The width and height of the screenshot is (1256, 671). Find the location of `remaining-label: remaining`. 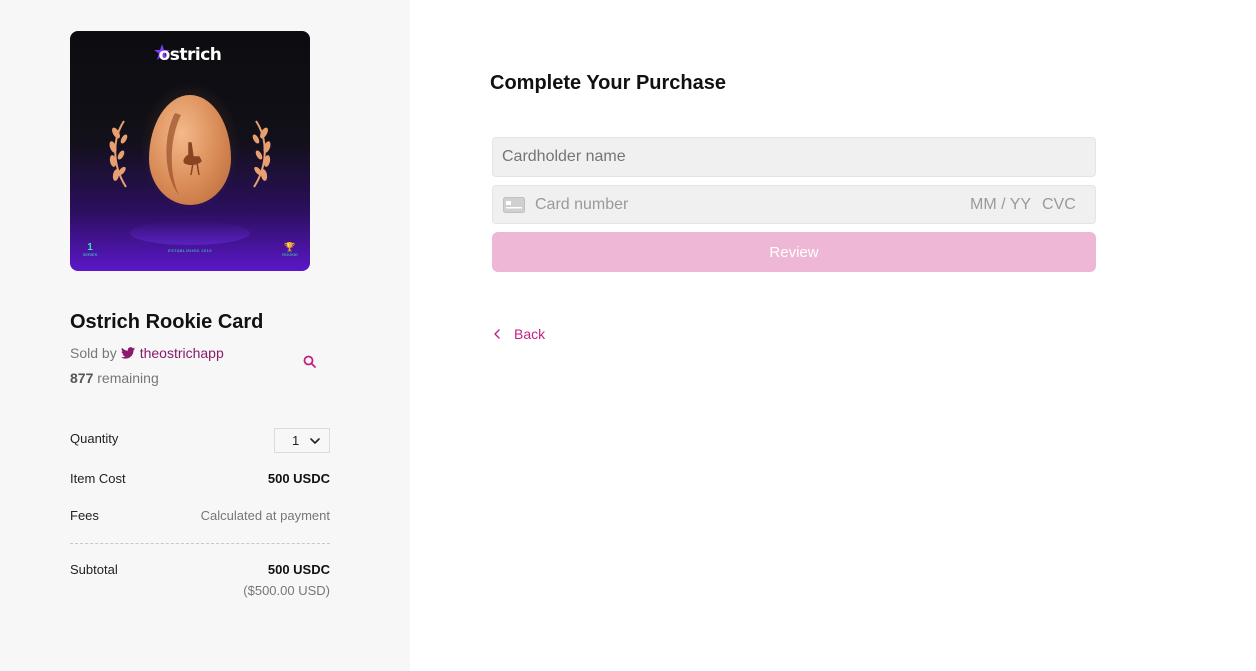

remaining-label: remaining is located at coordinates (128, 378).